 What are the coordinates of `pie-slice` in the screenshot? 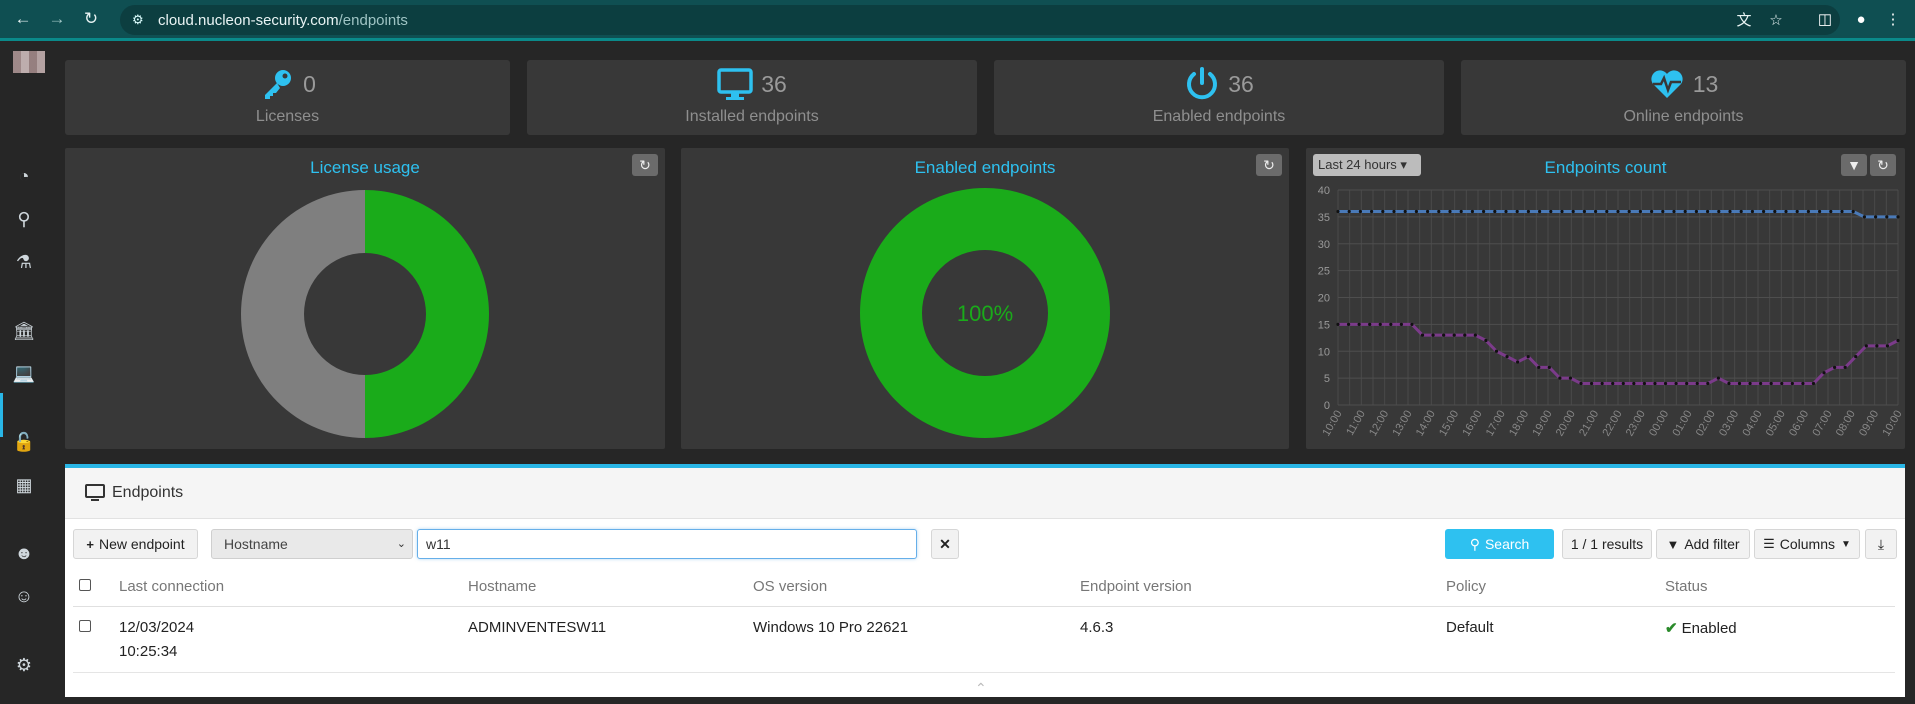 It's located at (427, 314).